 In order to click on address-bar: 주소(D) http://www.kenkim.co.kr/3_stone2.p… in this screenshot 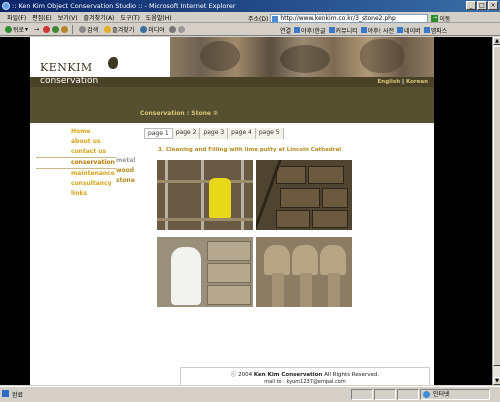, I will do `click(374, 18)`.